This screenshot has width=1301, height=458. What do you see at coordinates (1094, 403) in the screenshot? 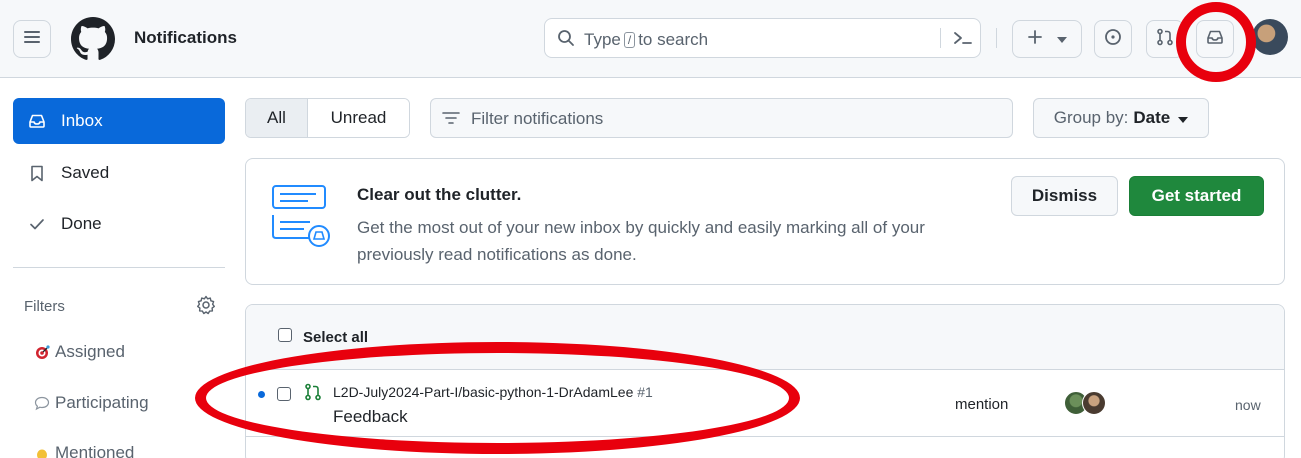
I see `avatar` at bounding box center [1094, 403].